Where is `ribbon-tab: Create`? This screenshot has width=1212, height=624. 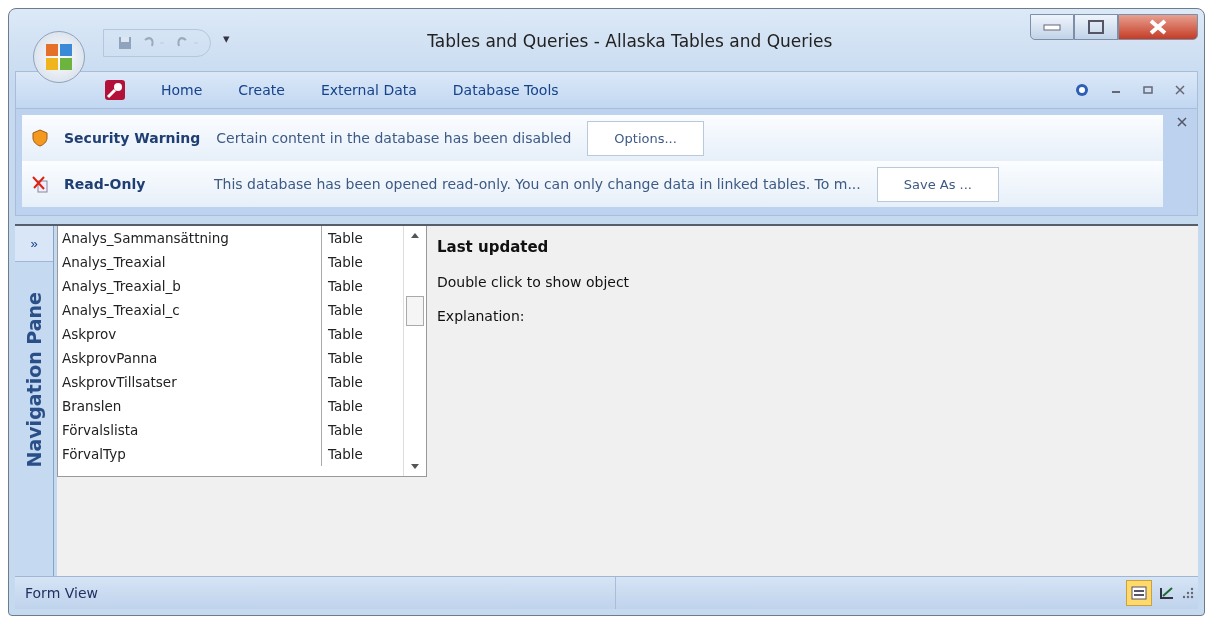
ribbon-tab: Create is located at coordinates (261, 90).